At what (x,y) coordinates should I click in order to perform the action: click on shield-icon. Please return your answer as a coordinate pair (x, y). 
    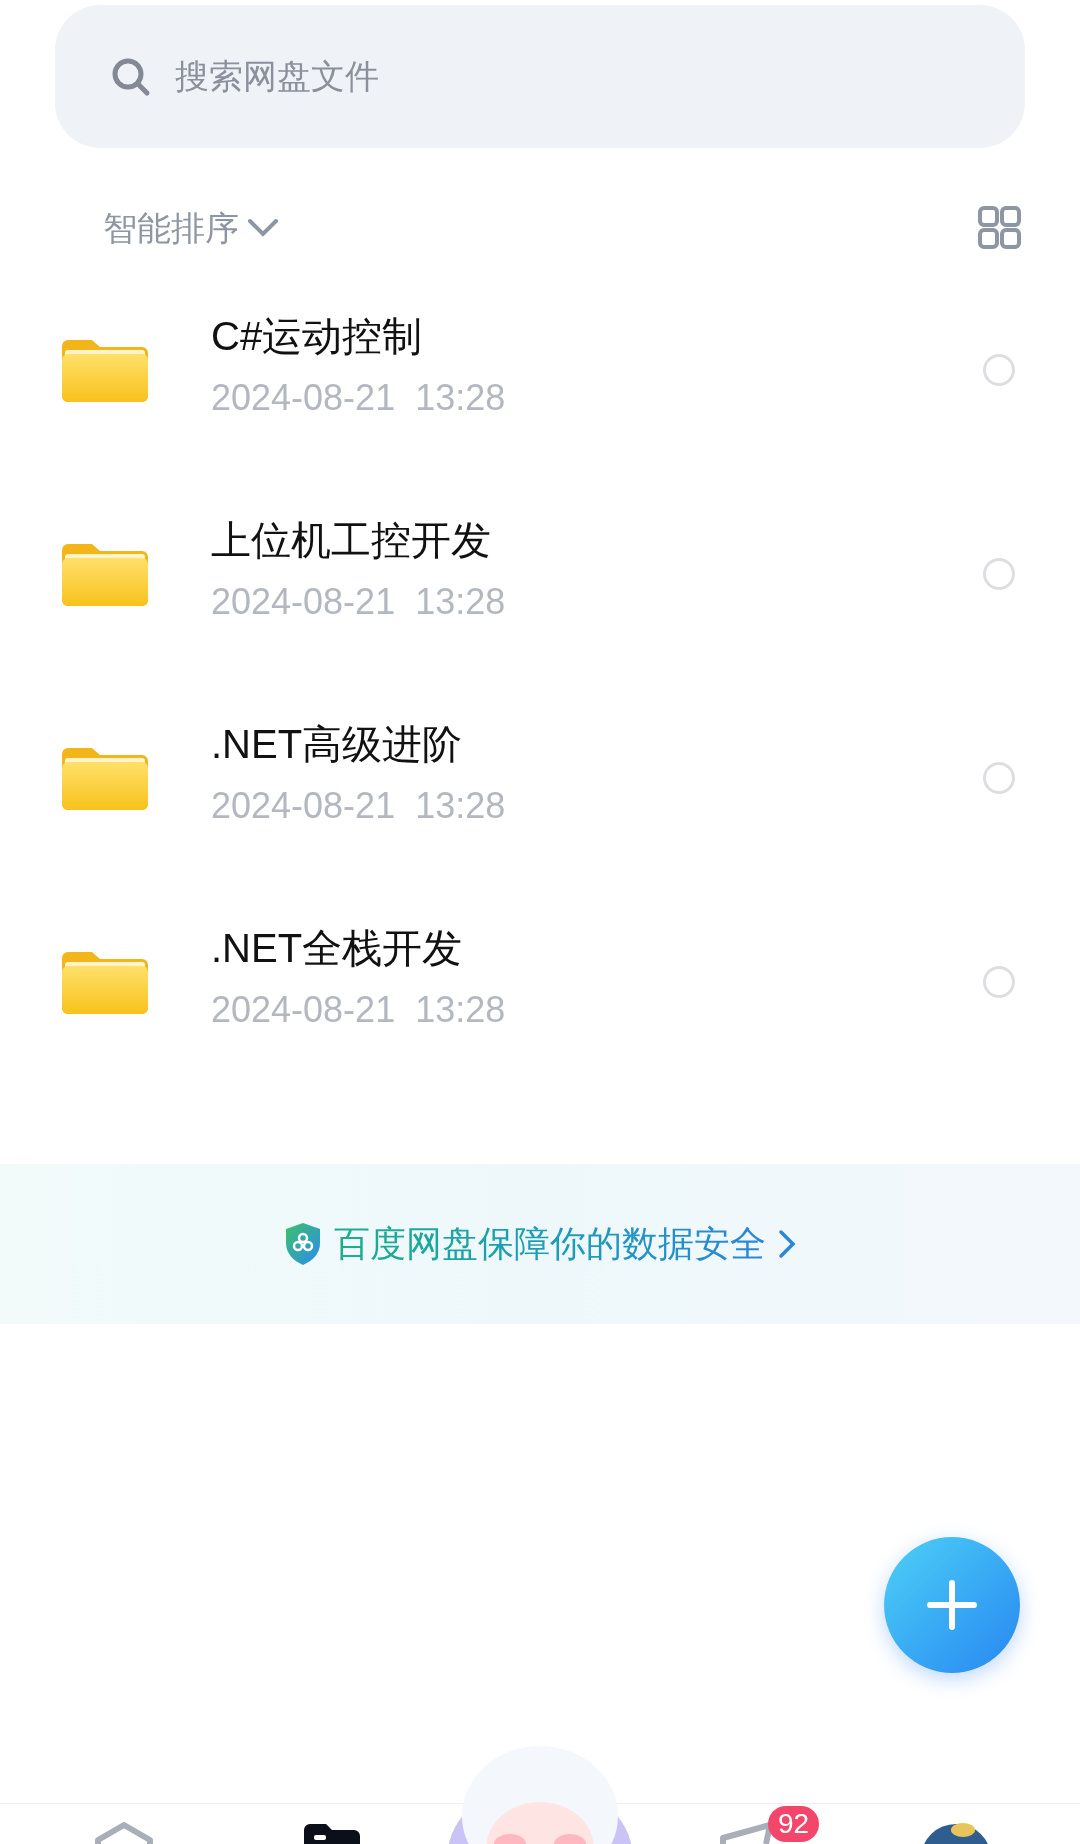
    Looking at the image, I should click on (303, 1244).